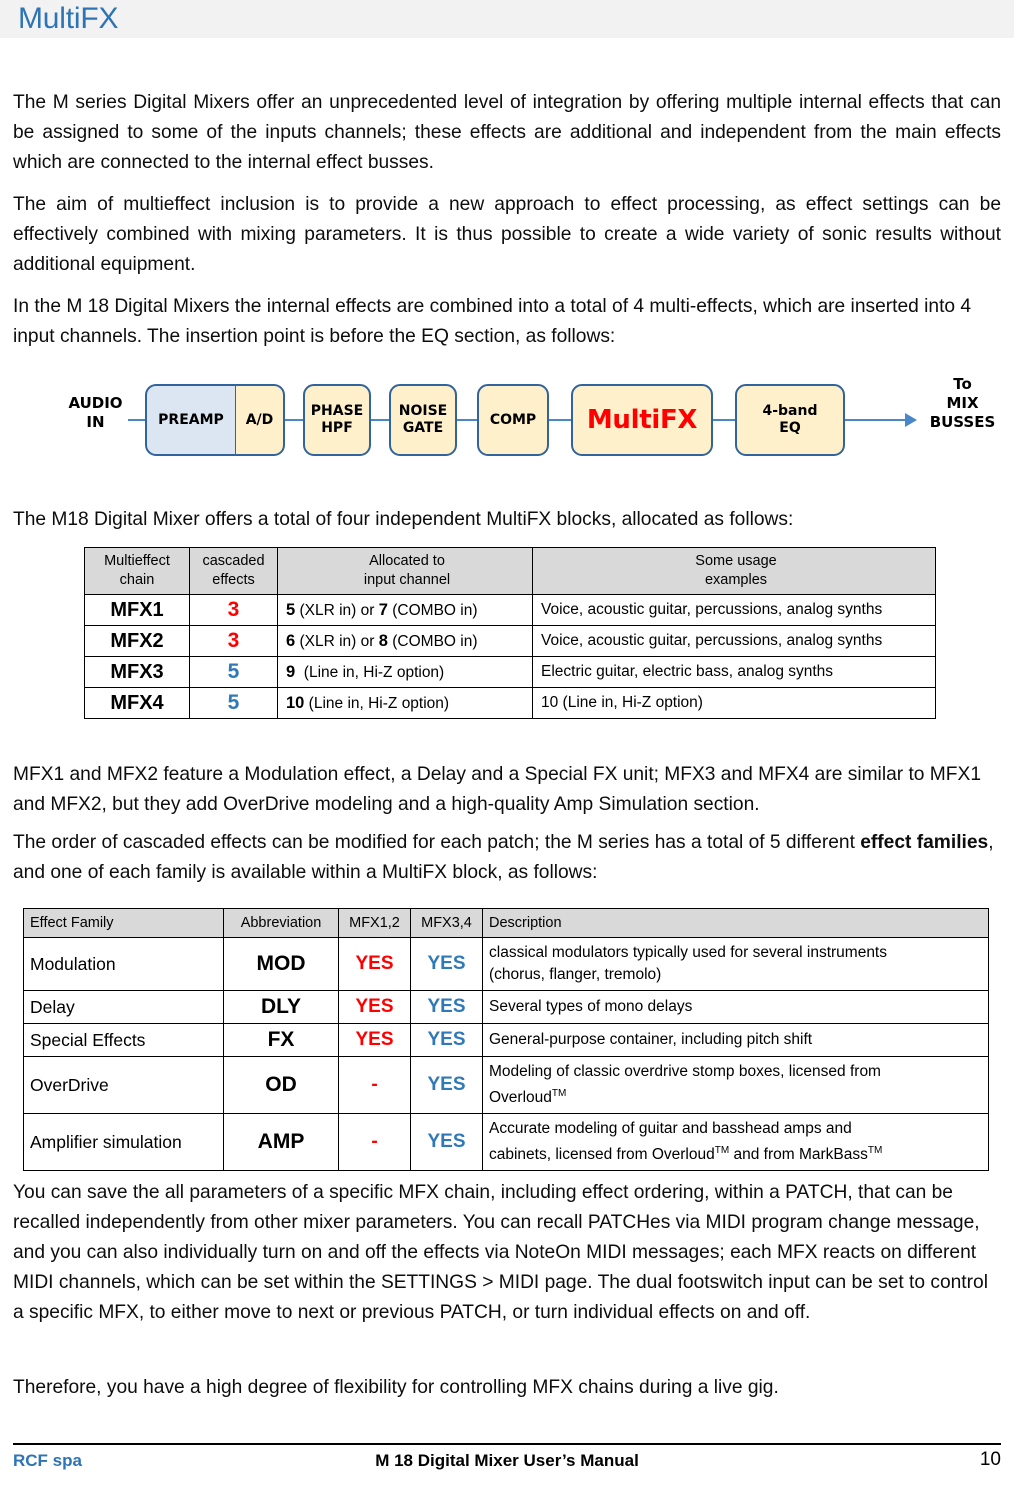 This screenshot has width=1014, height=1494. What do you see at coordinates (962, 403) in the screenshot?
I see `diagram-output-label: To MIX BUSSES` at bounding box center [962, 403].